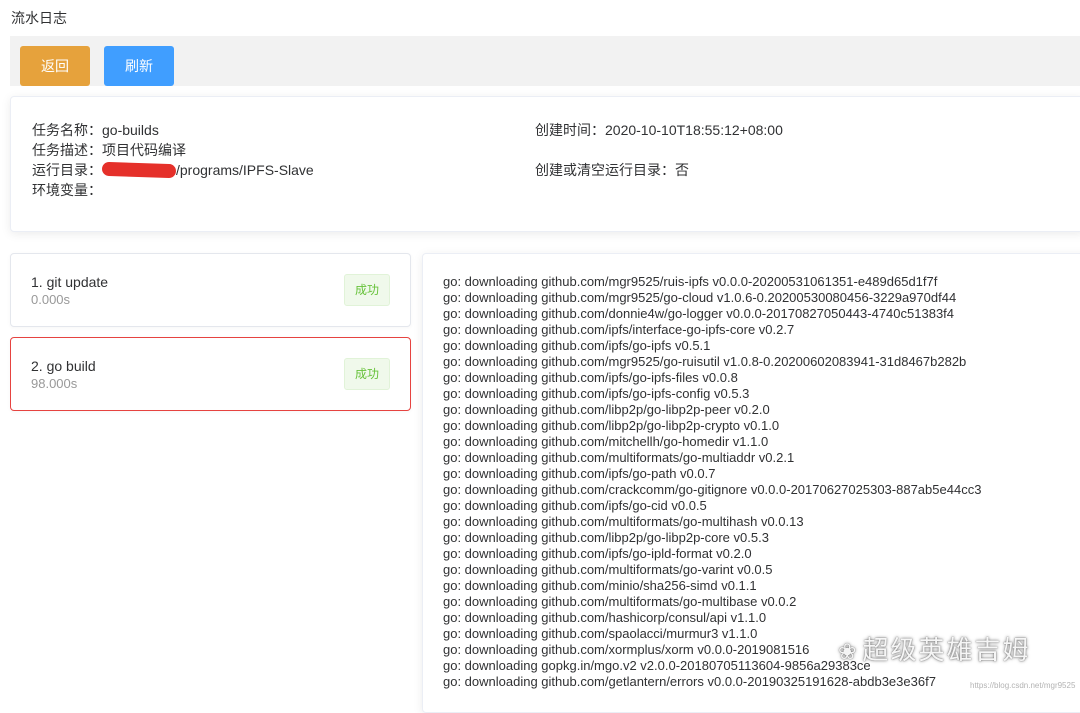 The width and height of the screenshot is (1080, 713). I want to click on watermark-url: https://blog.csdn.net/mgr9525, so click(1023, 685).